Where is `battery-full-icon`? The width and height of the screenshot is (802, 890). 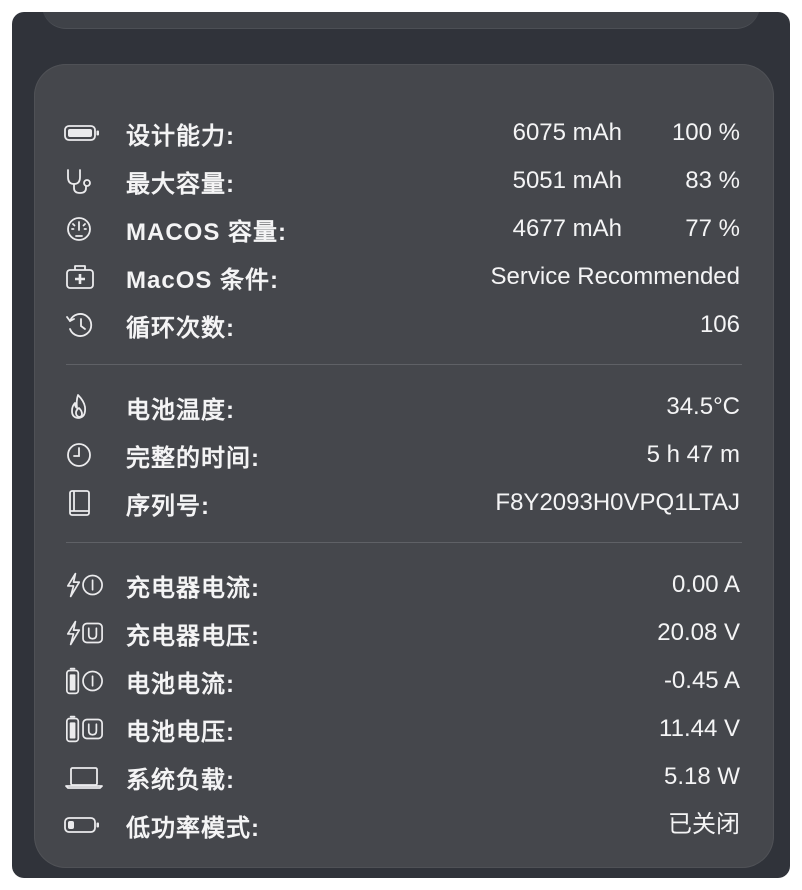 battery-full-icon is located at coordinates (84, 133).